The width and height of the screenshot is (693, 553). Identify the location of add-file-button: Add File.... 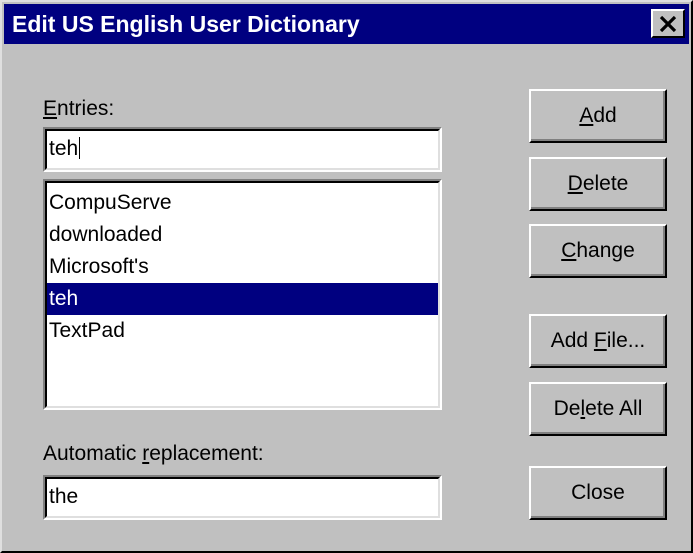
(598, 341).